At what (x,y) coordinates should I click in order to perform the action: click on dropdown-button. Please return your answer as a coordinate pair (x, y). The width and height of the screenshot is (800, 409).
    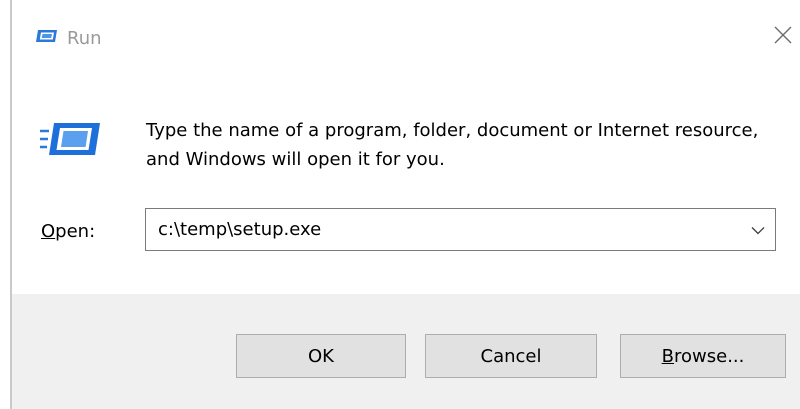
    Looking at the image, I should click on (758, 229).